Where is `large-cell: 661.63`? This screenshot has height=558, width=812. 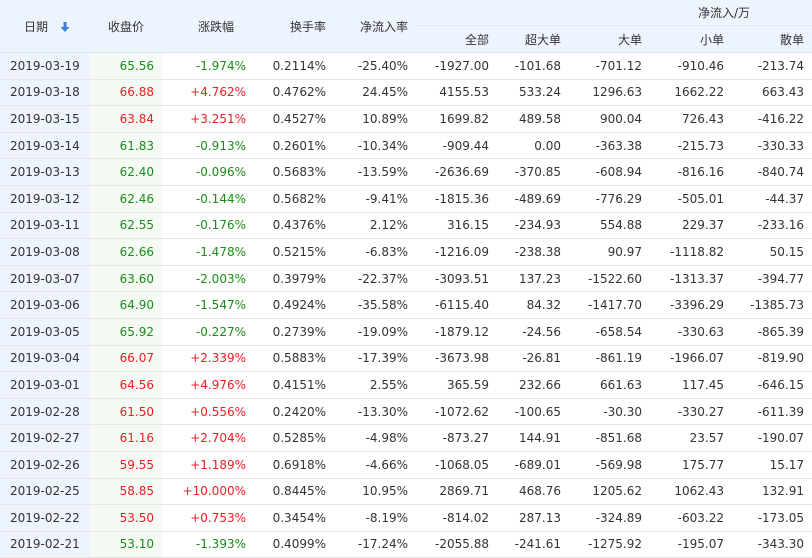 large-cell: 661.63 is located at coordinates (609, 385).